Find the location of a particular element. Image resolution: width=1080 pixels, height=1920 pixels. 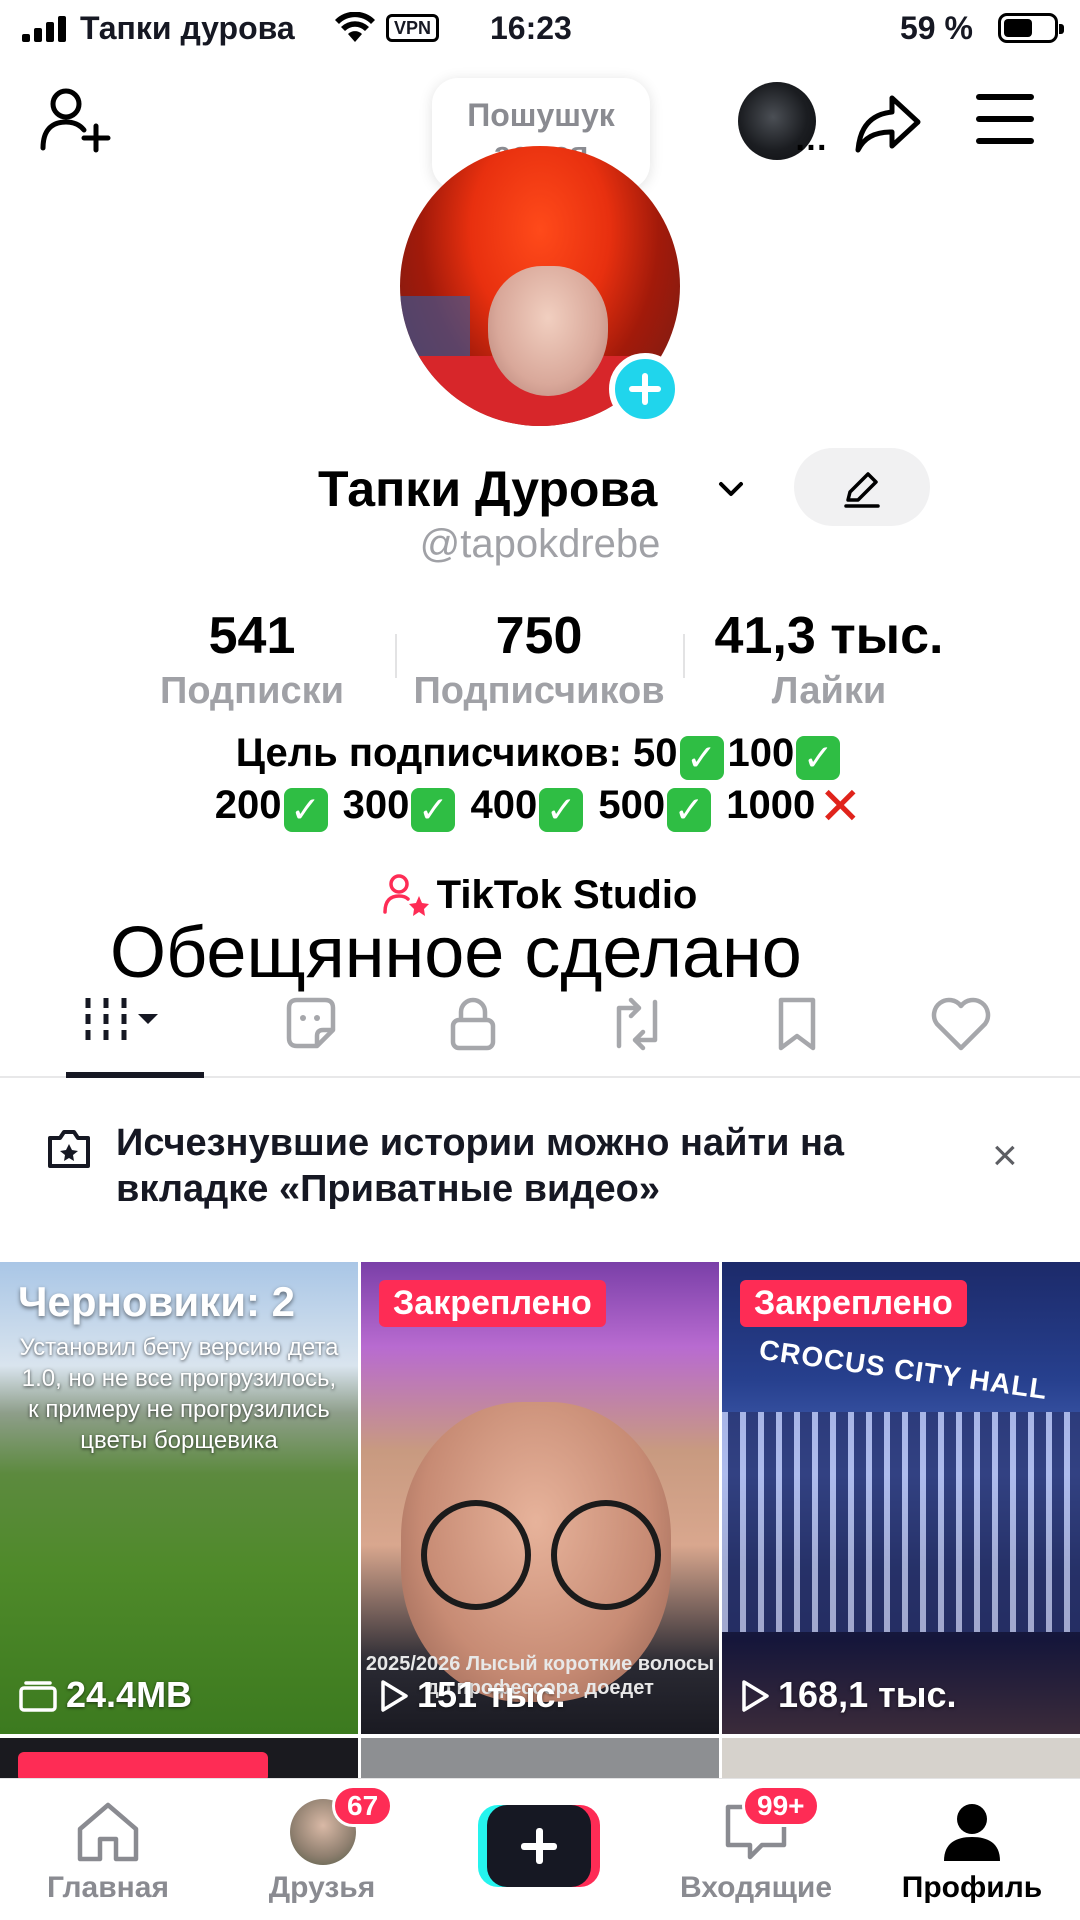

nav-friends-label: Друзья is located at coordinates (322, 1887).